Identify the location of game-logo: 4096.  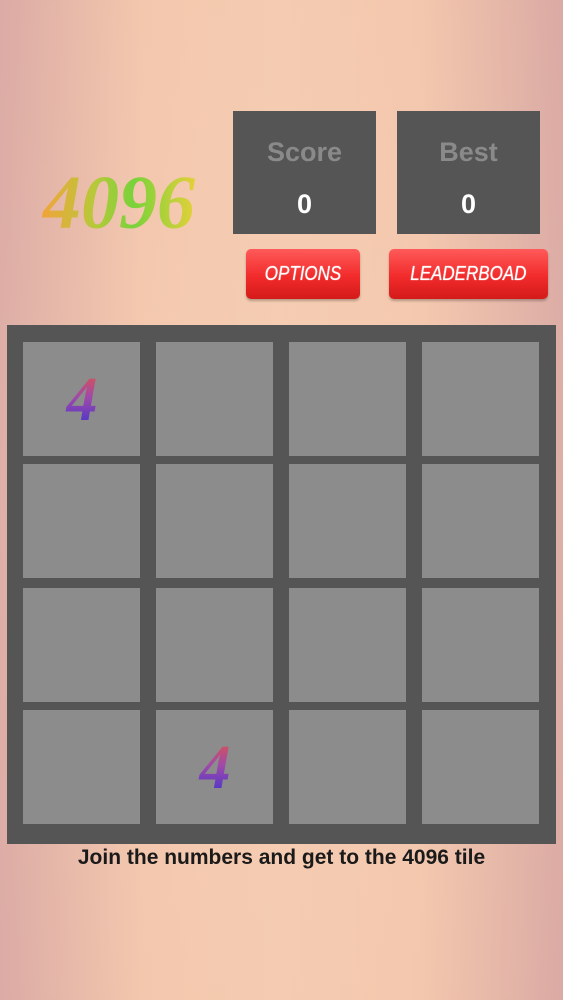
(119, 200).